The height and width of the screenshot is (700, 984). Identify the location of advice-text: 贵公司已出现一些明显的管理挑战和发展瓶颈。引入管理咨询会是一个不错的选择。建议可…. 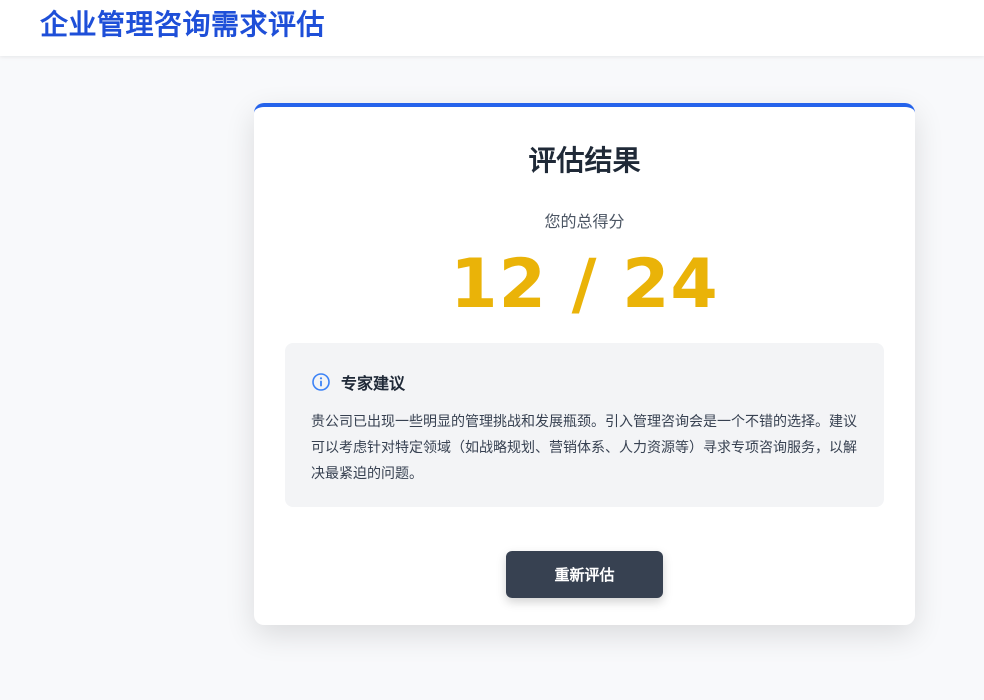
(584, 448).